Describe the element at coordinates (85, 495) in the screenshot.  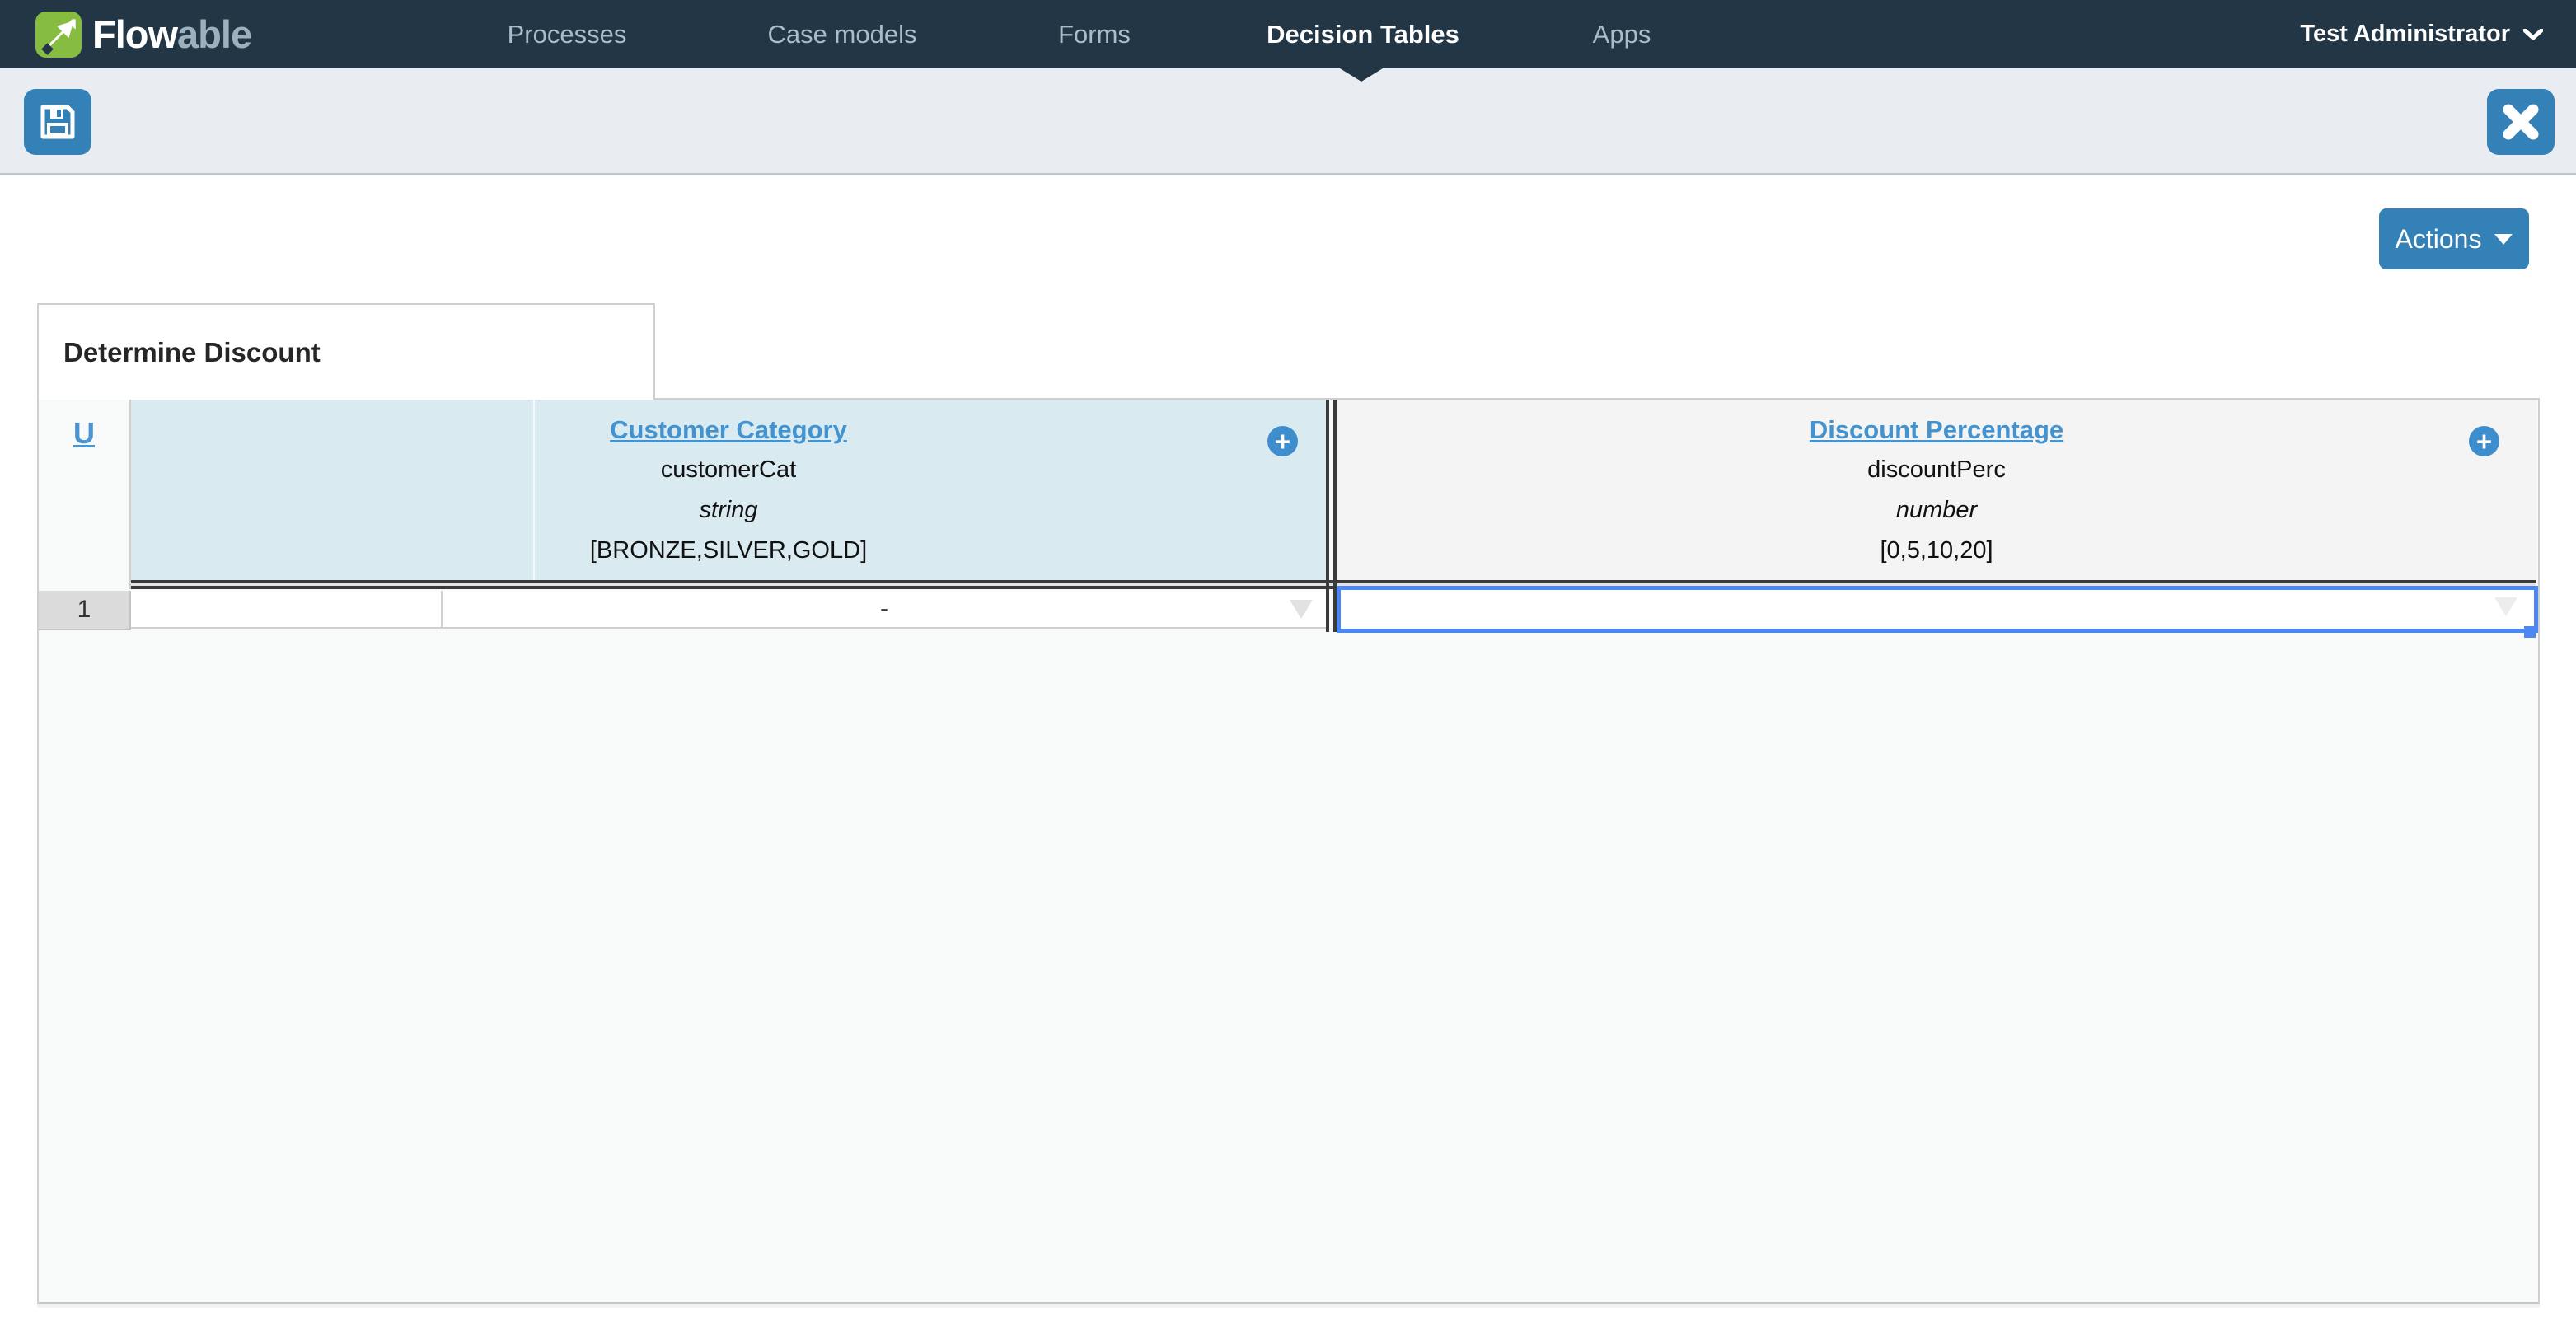
I see `hit-policy-cell: U` at that location.